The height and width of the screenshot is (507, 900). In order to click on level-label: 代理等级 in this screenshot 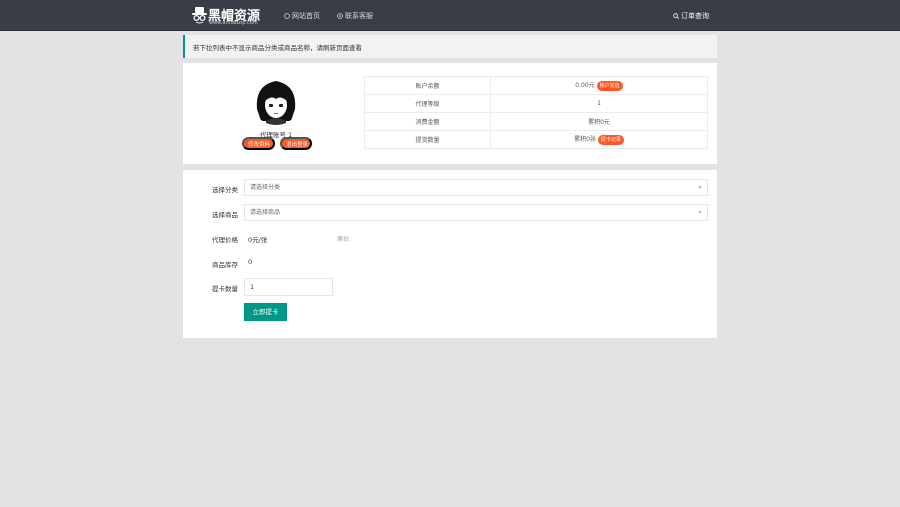, I will do `click(427, 103)`.